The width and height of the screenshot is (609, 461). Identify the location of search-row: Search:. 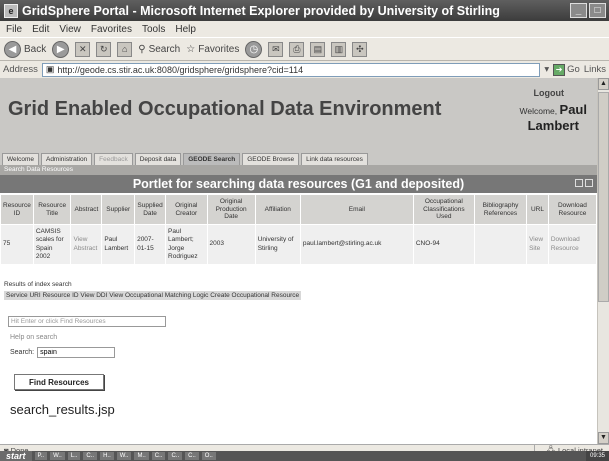
(63, 352).